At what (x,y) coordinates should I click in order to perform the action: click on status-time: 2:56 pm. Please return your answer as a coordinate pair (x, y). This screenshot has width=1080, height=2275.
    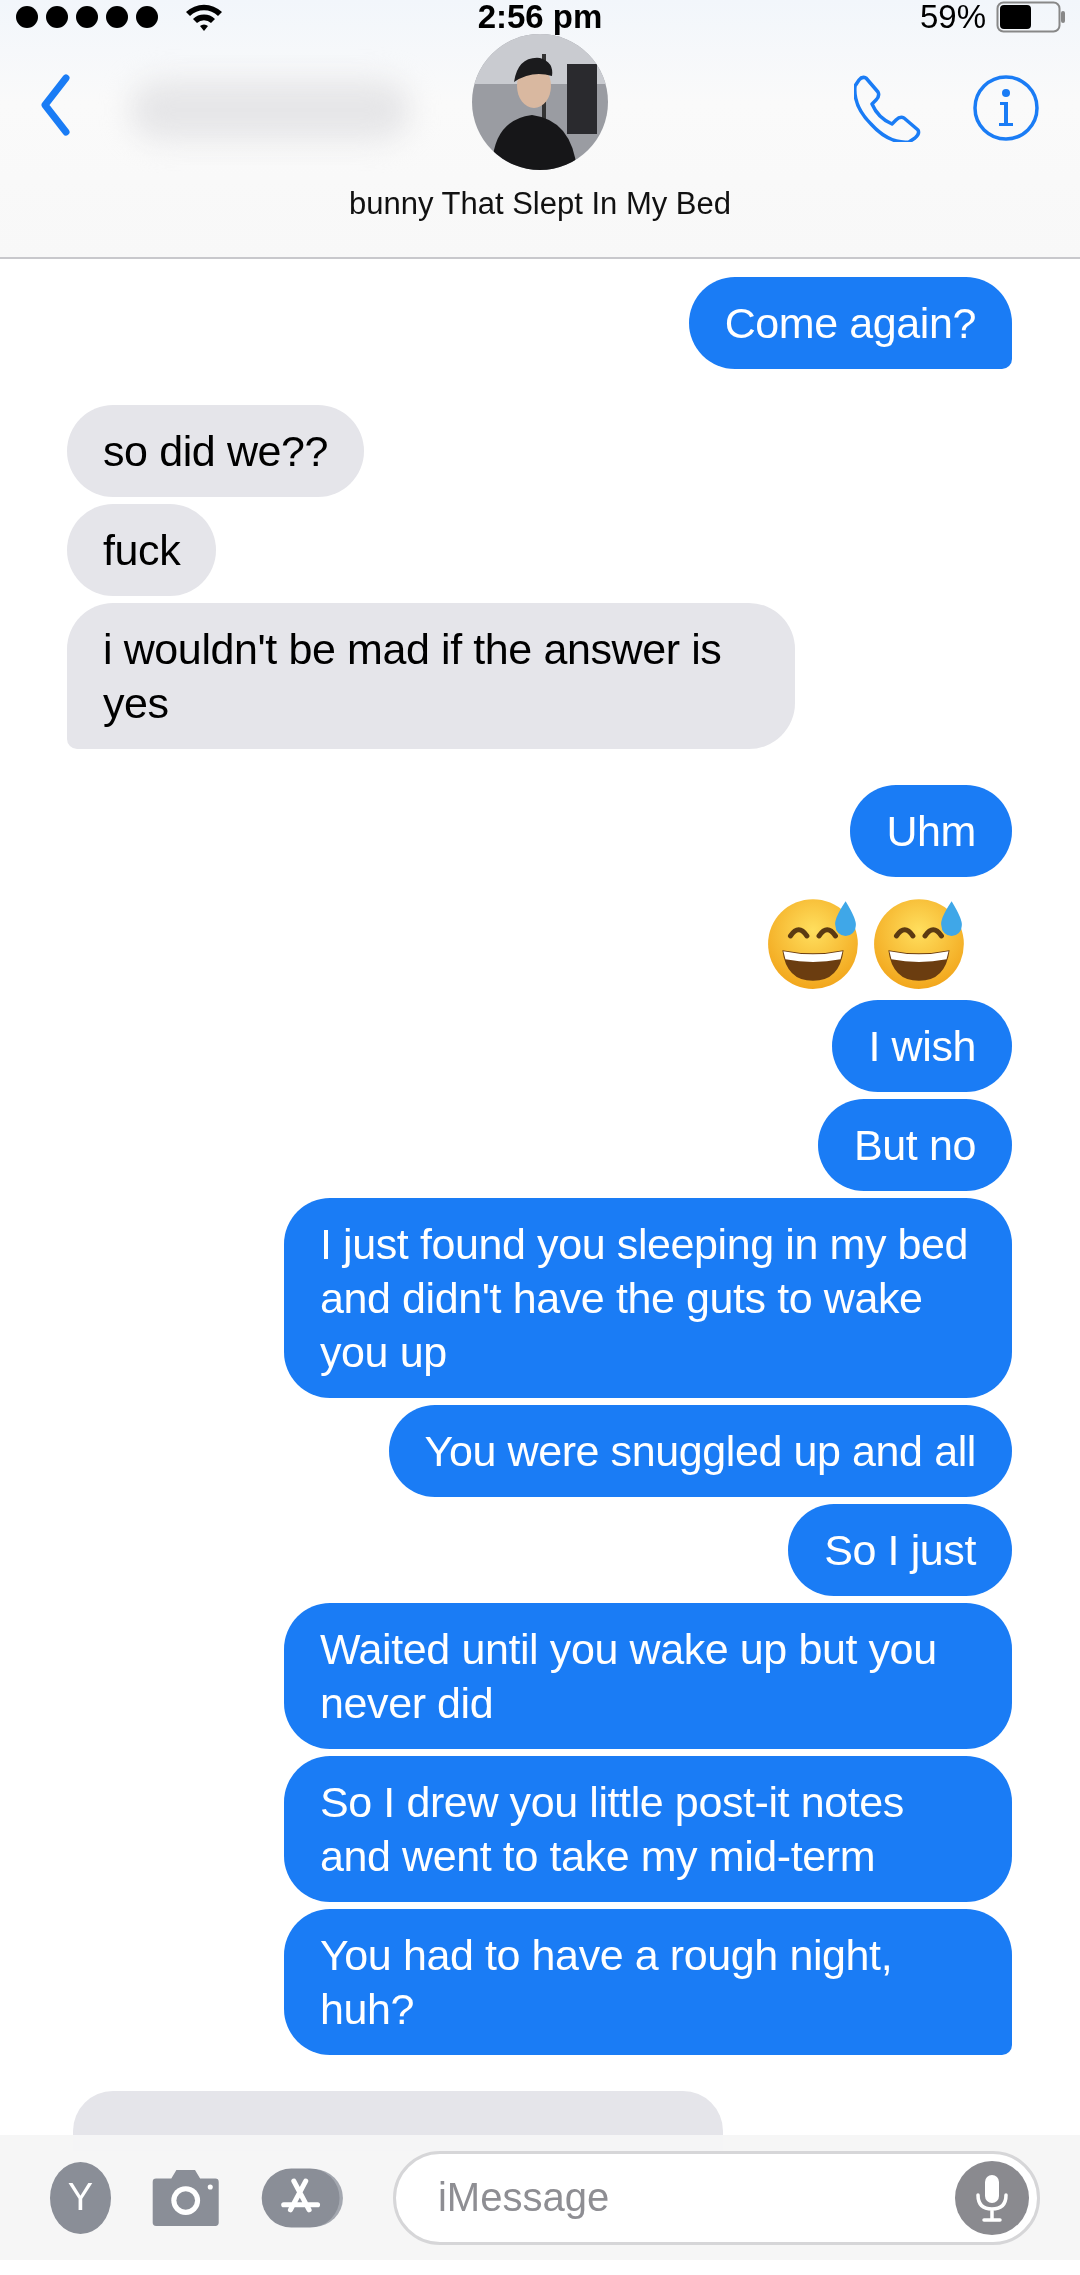
    Looking at the image, I should click on (540, 17).